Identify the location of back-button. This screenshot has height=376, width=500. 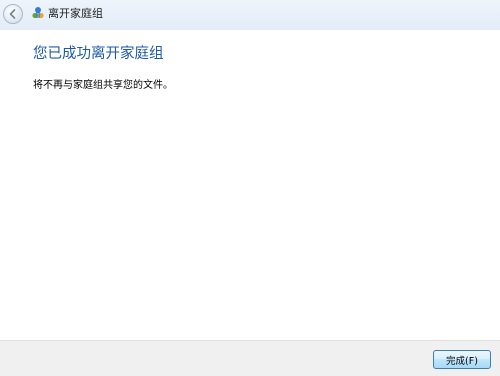
(13, 14).